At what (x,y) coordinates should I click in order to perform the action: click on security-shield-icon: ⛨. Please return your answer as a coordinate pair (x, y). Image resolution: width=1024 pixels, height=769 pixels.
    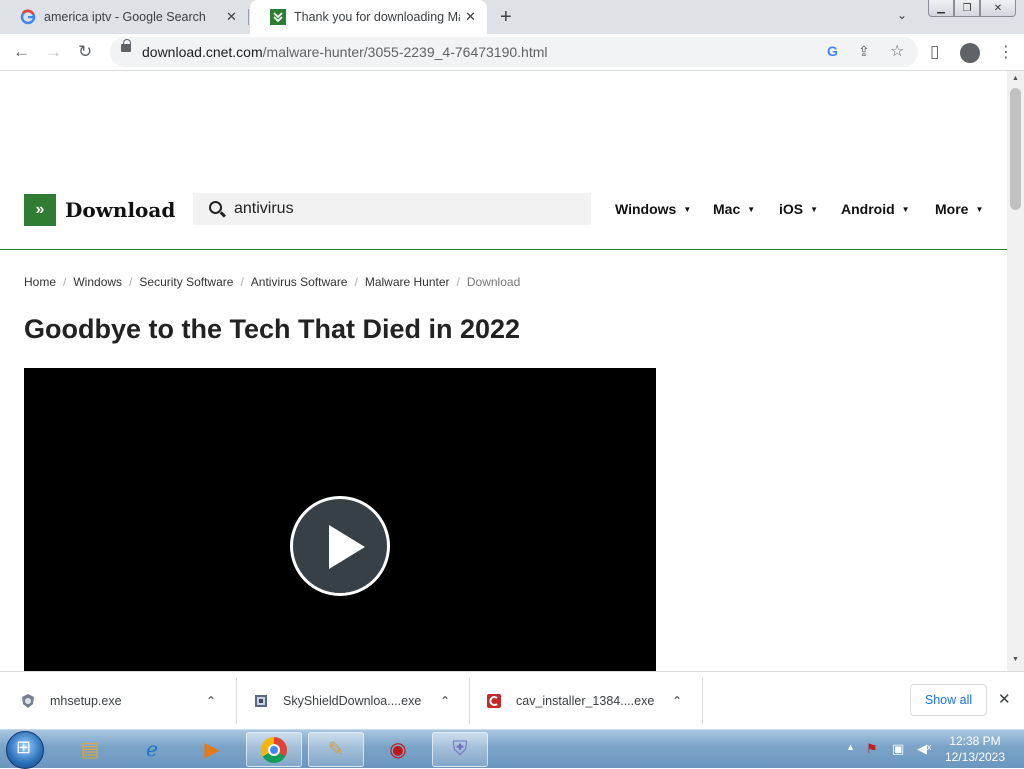
    Looking at the image, I should click on (460, 749).